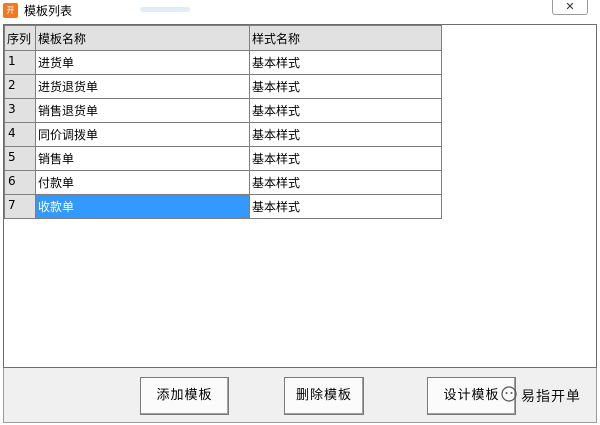 This screenshot has height=425, width=600. I want to click on table-row: 4 同价调拨单 基本样式, so click(223, 134).